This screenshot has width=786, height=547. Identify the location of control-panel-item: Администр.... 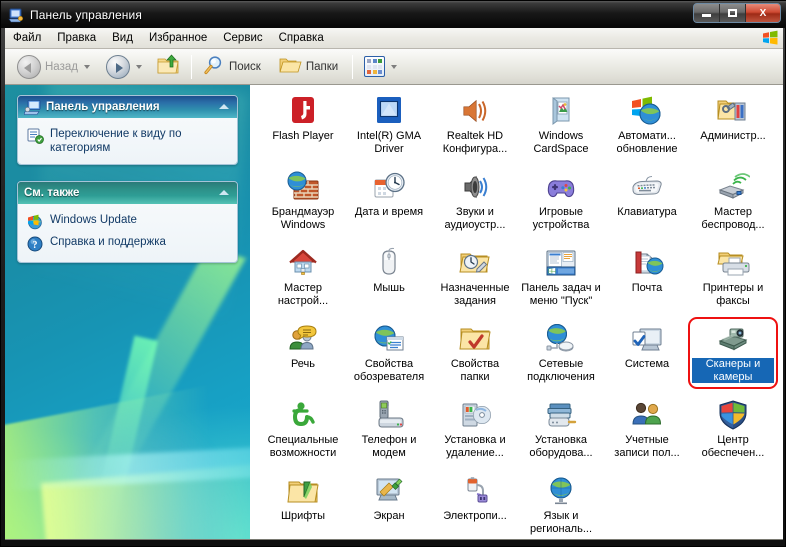
(733, 131).